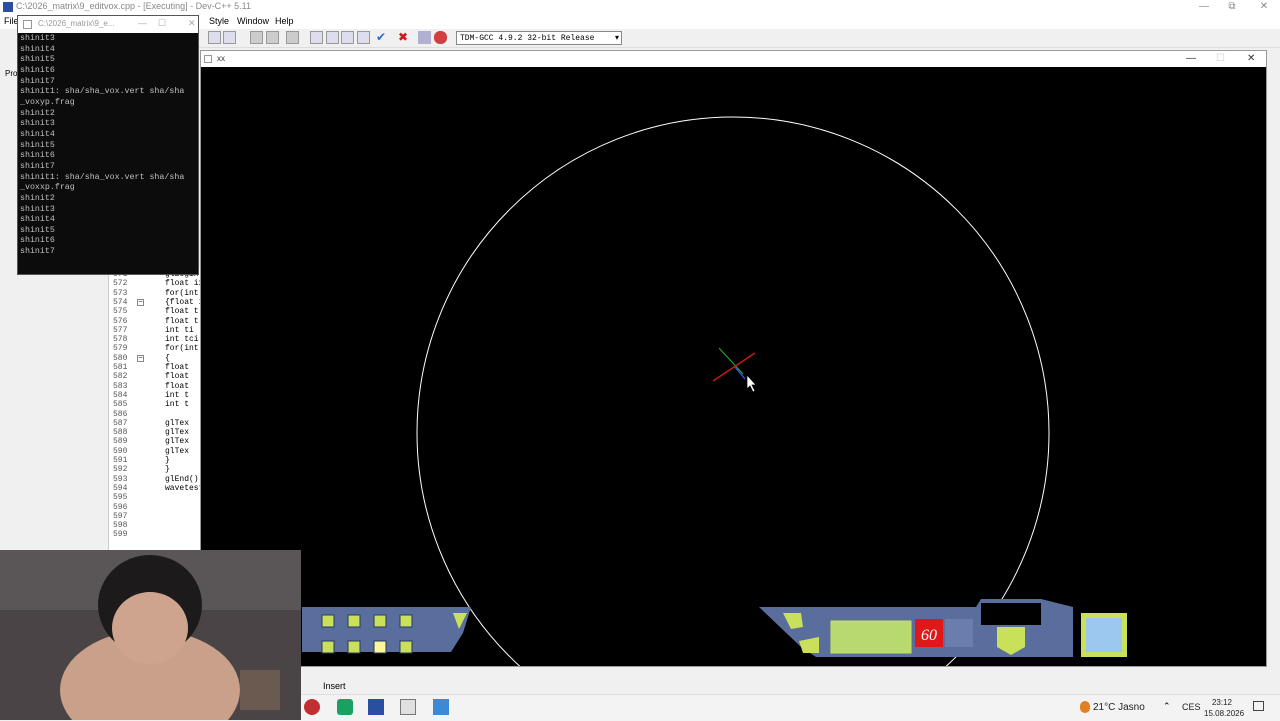  I want to click on console-task-icon, so click(408, 707).